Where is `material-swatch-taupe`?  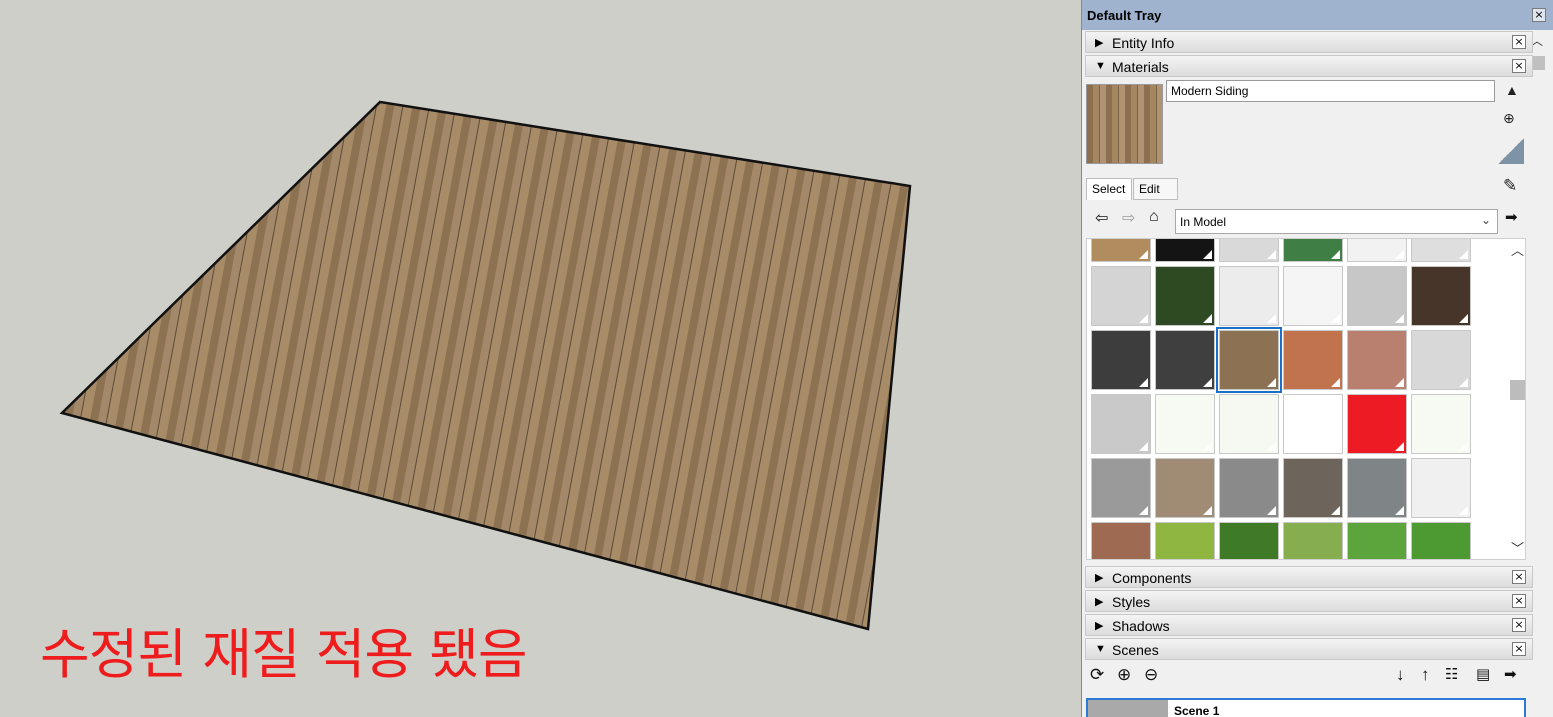 material-swatch-taupe is located at coordinates (1313, 488).